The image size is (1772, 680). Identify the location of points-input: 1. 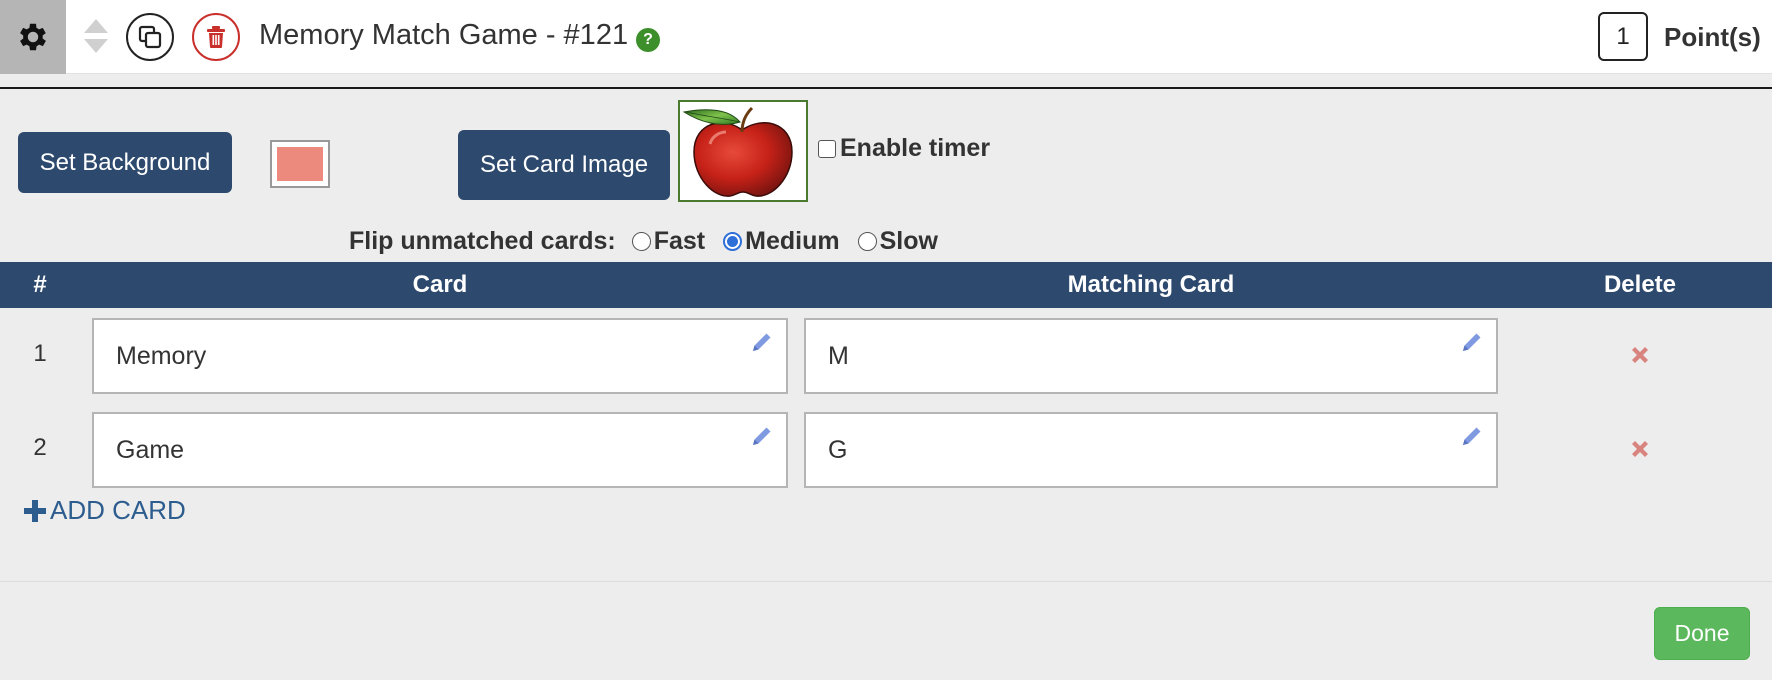
(1623, 36).